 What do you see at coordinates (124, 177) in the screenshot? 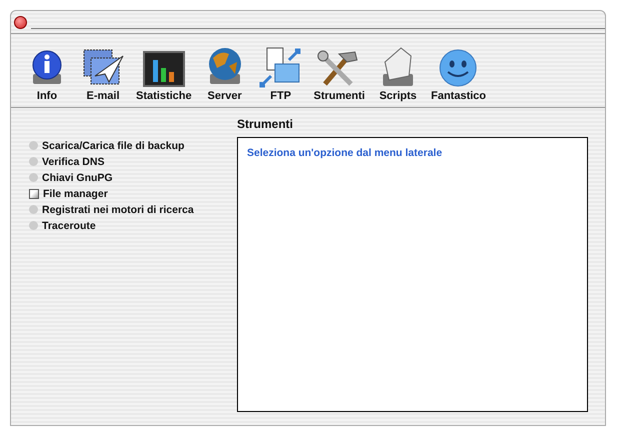
I see `menu-item: Chiavi GnuPG` at bounding box center [124, 177].